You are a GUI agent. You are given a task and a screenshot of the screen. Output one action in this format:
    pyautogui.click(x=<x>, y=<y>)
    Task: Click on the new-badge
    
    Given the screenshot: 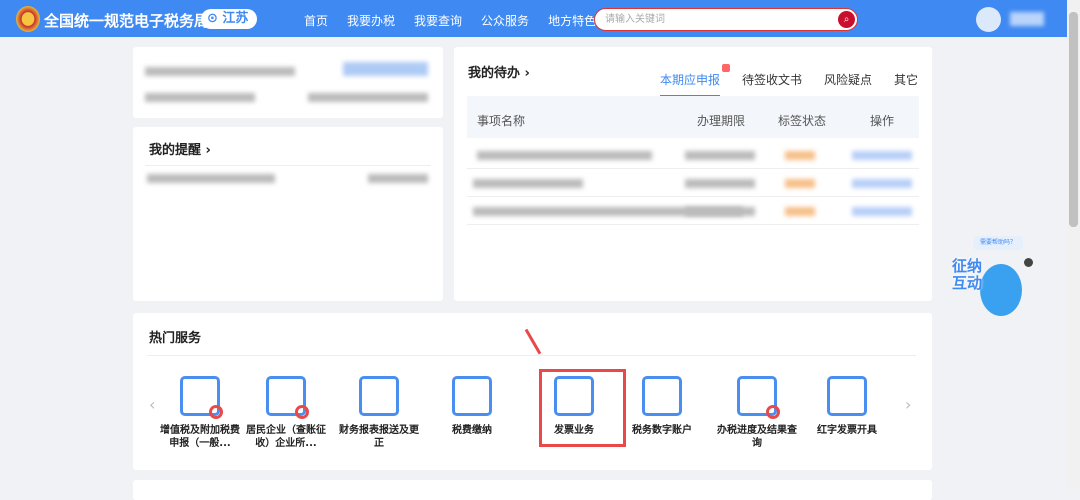 What is the action you would take?
    pyautogui.click(x=726, y=68)
    